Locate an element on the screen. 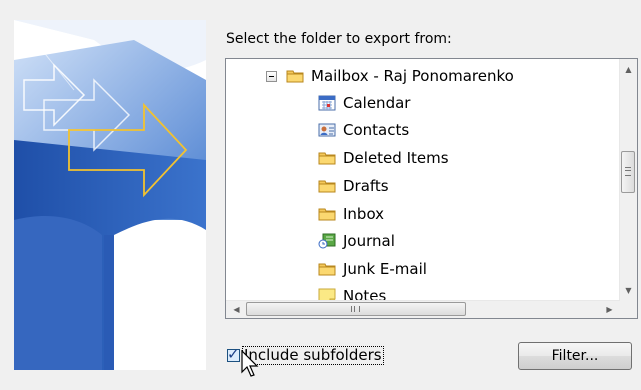  tree-item-junk-email: Junk E-mail is located at coordinates (374, 269).